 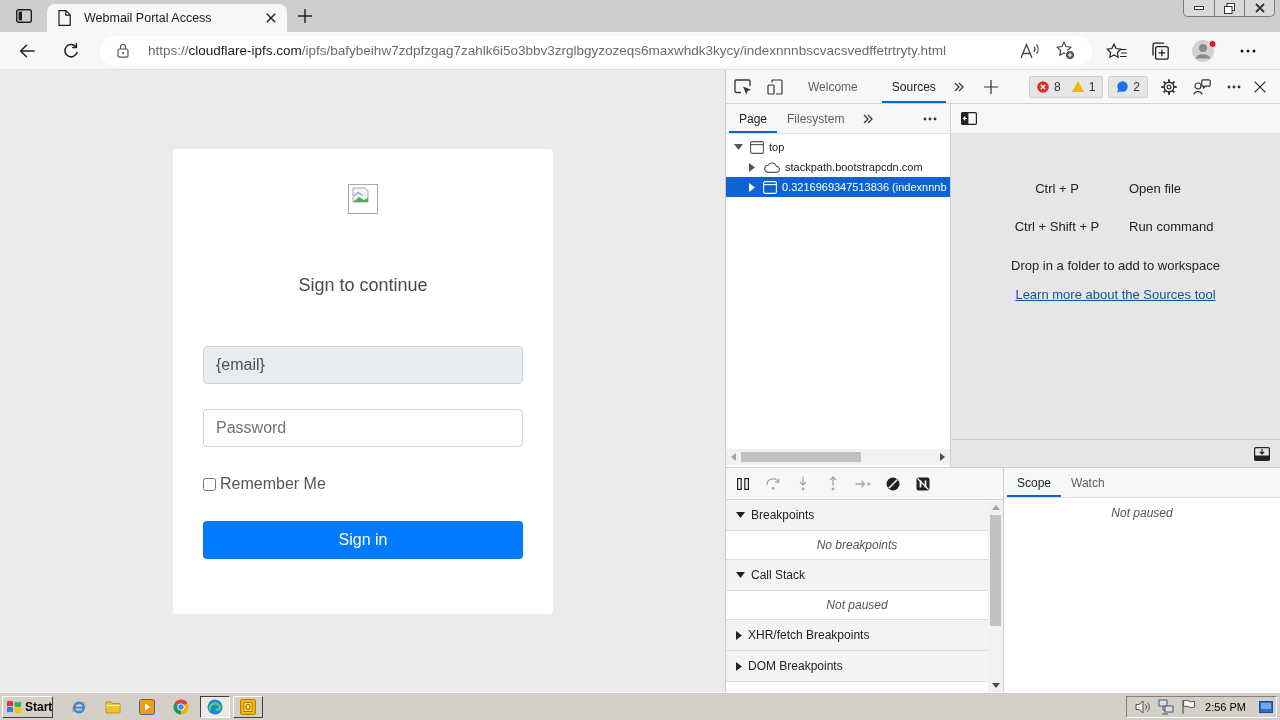 I want to click on settings-icon, so click(x=1169, y=86).